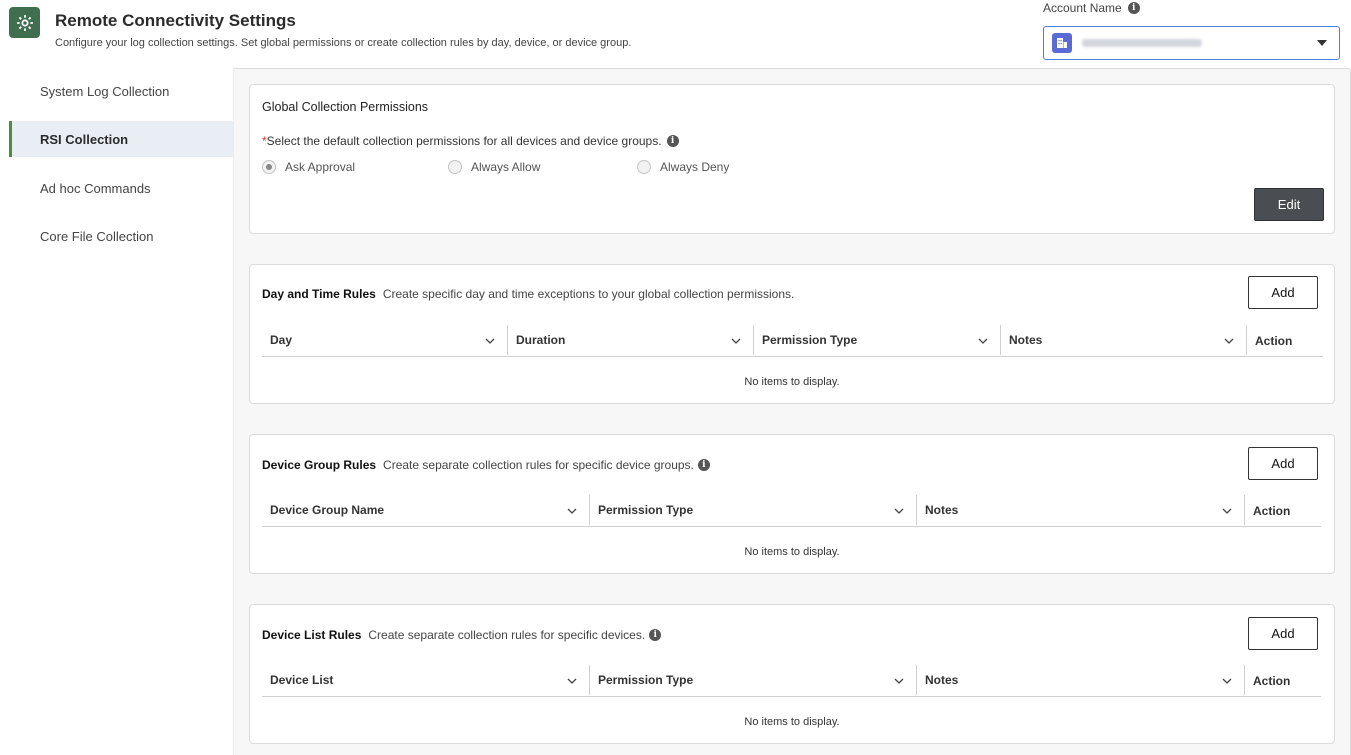 Image resolution: width=1351 pixels, height=755 pixels. Describe the element at coordinates (1062, 43) in the screenshot. I see `building-icon` at that location.